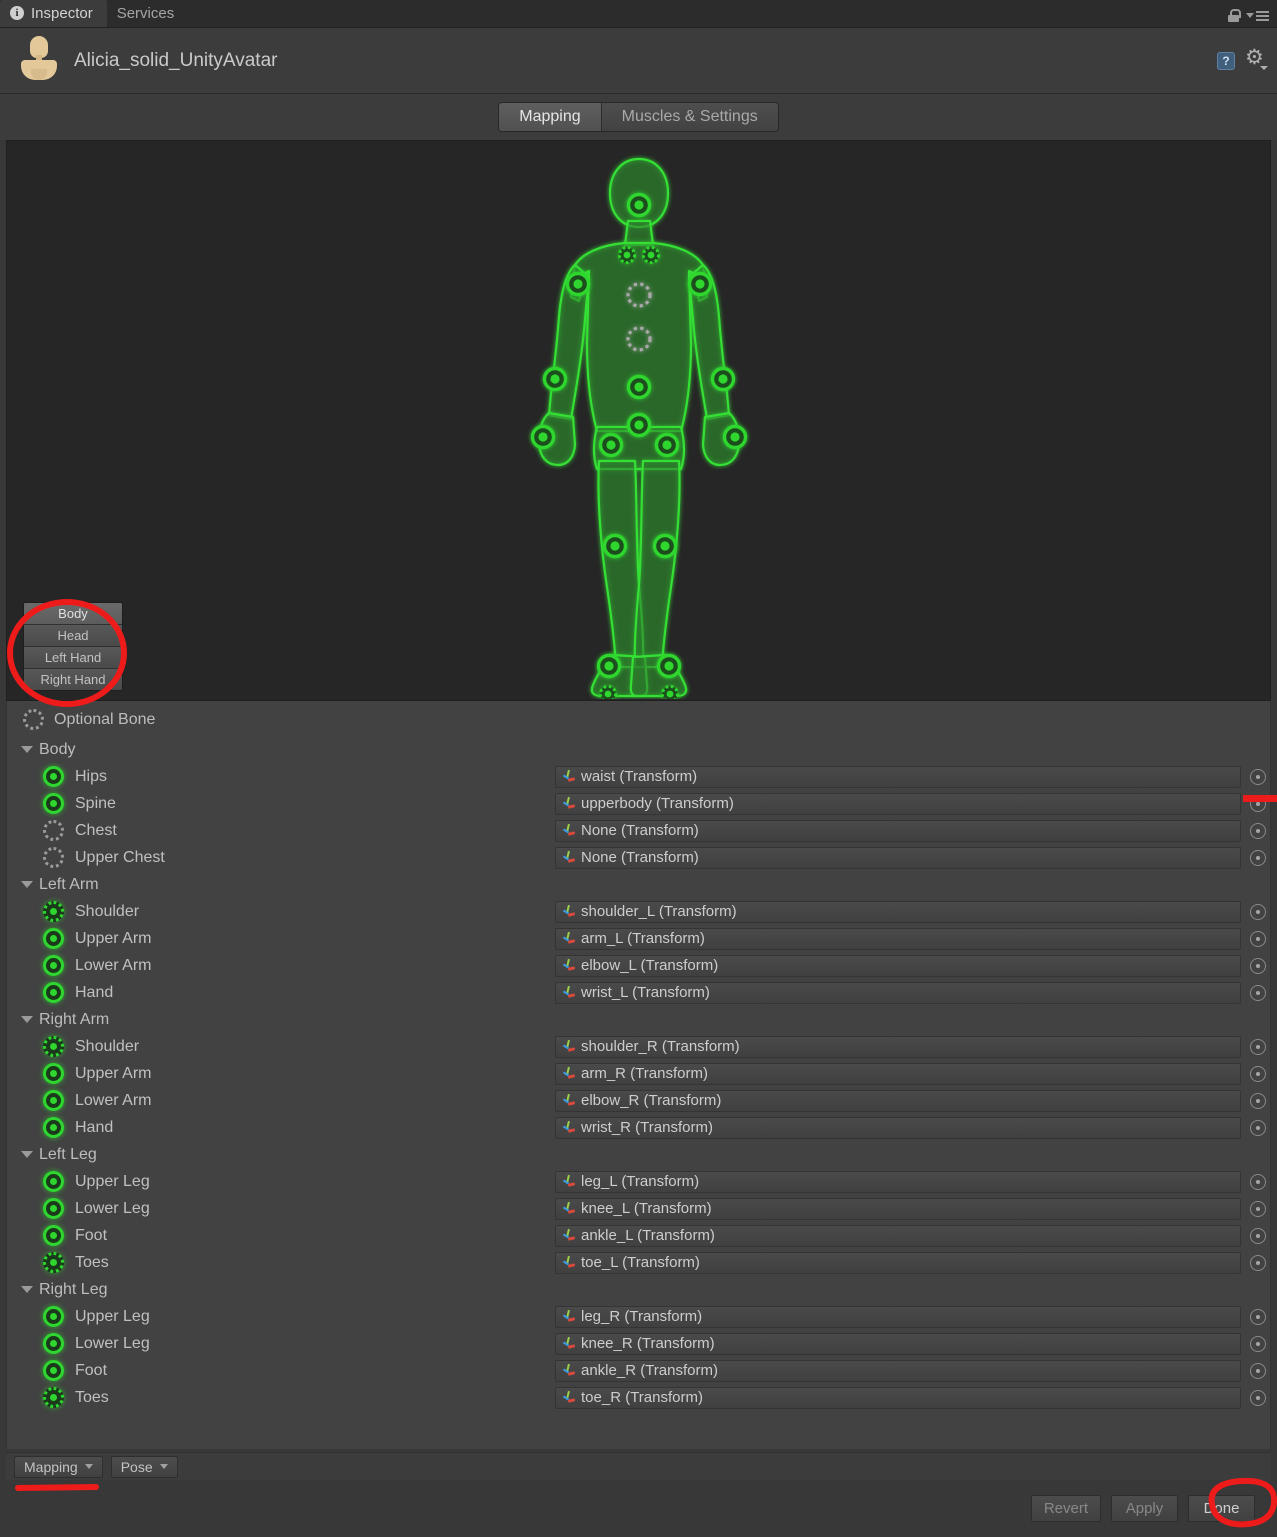  Describe the element at coordinates (642, 1316) in the screenshot. I see `transform-field-value: leg_R (Transform)` at that location.